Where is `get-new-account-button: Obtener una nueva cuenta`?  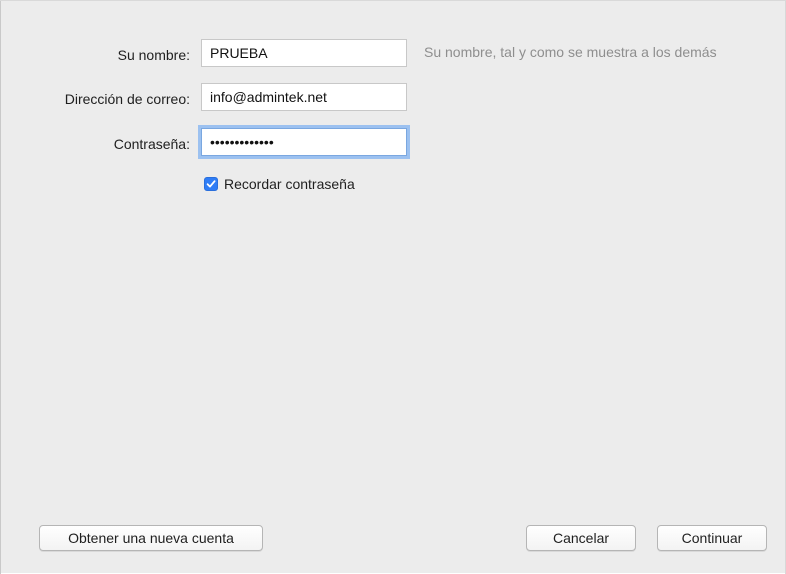
get-new-account-button: Obtener una nueva cuenta is located at coordinates (151, 538).